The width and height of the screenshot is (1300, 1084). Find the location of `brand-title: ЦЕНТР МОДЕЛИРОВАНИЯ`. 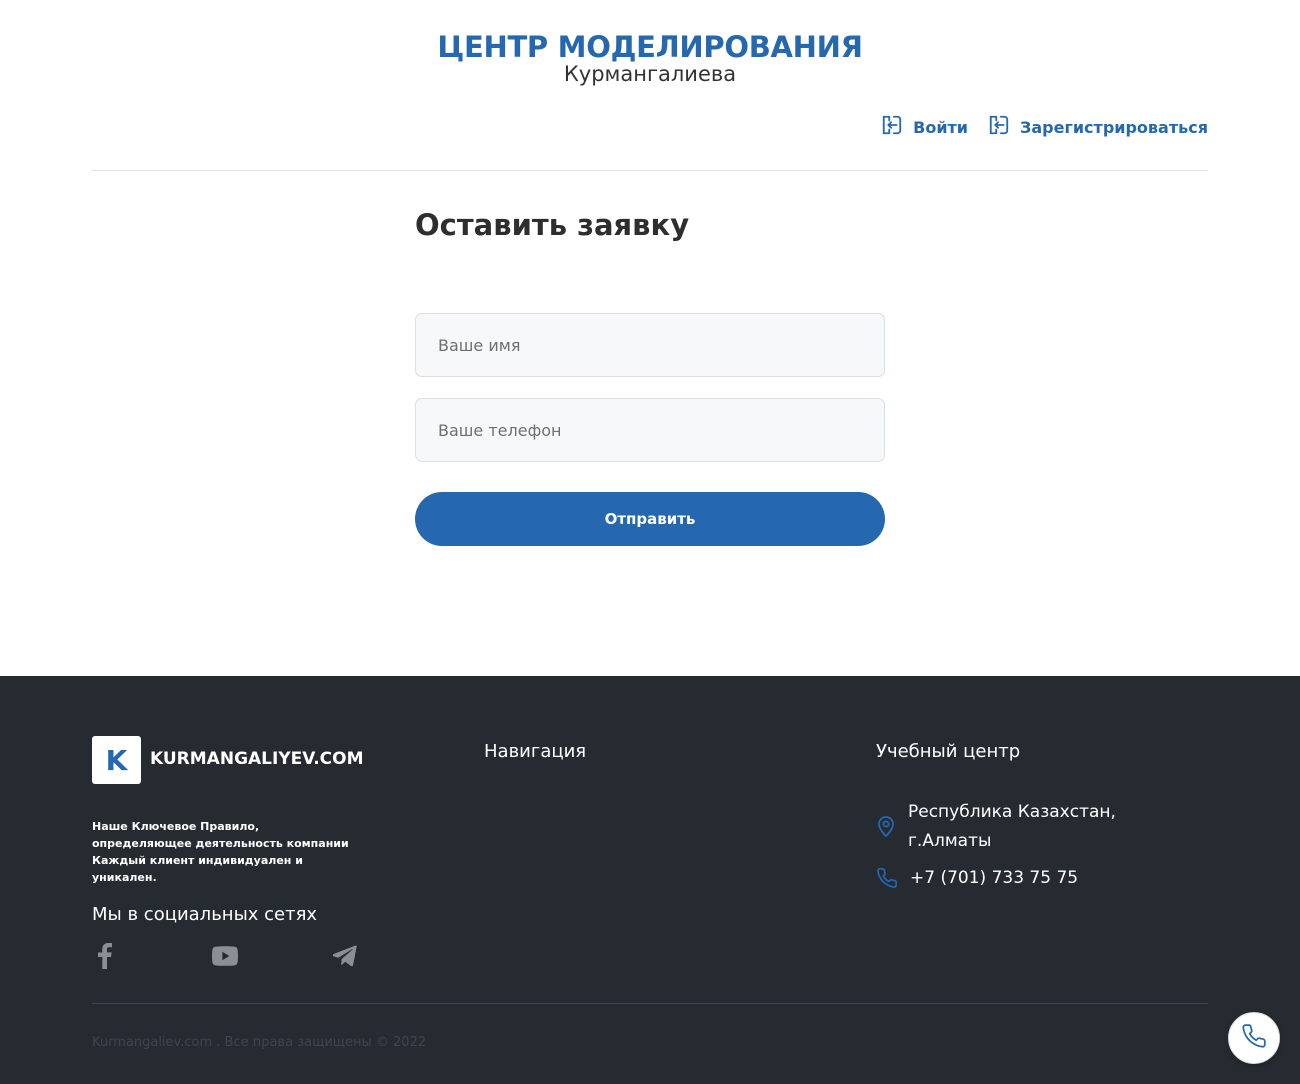

brand-title: ЦЕНТР МОДЕЛИРОВАНИЯ is located at coordinates (650, 47).